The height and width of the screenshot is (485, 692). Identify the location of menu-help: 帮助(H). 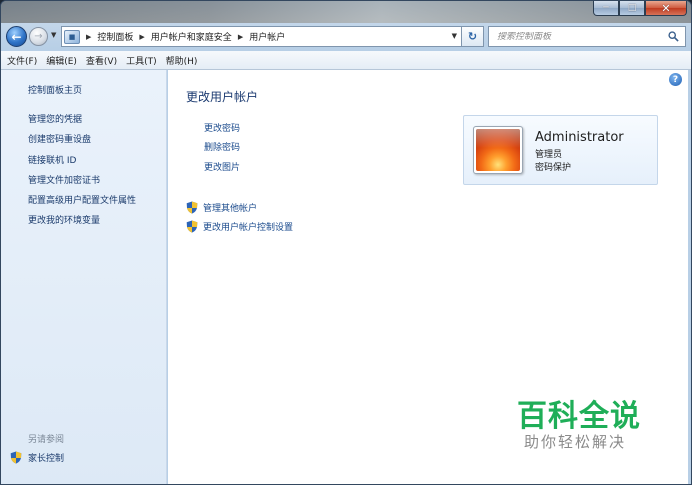
(182, 60).